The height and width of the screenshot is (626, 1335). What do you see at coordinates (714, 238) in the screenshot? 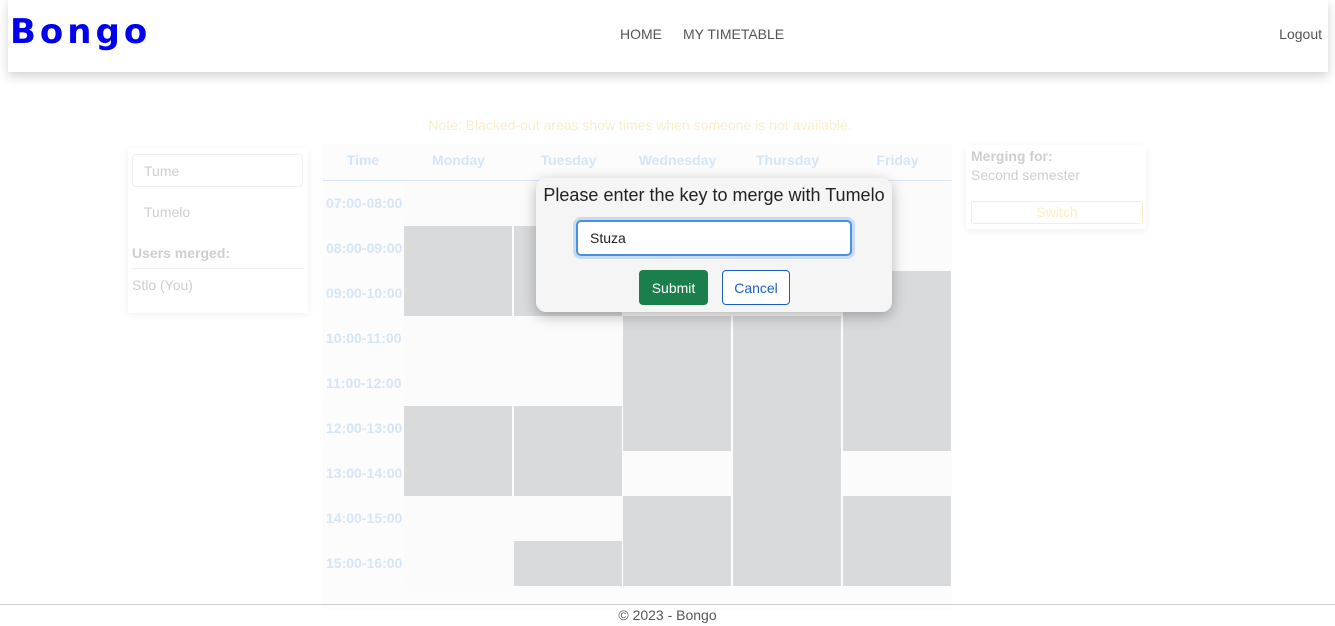
I see `merge-key-input` at bounding box center [714, 238].